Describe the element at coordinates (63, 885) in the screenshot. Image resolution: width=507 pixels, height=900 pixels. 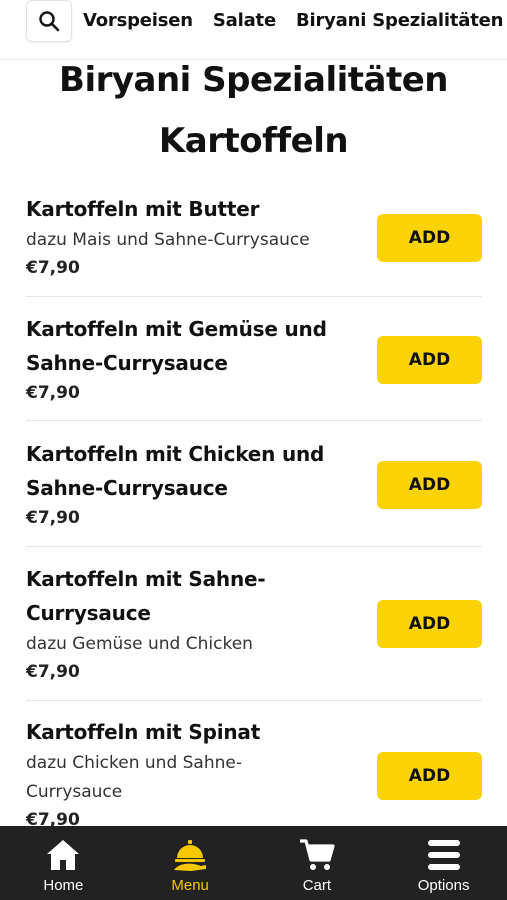
I see `nav-home-label: Home` at that location.